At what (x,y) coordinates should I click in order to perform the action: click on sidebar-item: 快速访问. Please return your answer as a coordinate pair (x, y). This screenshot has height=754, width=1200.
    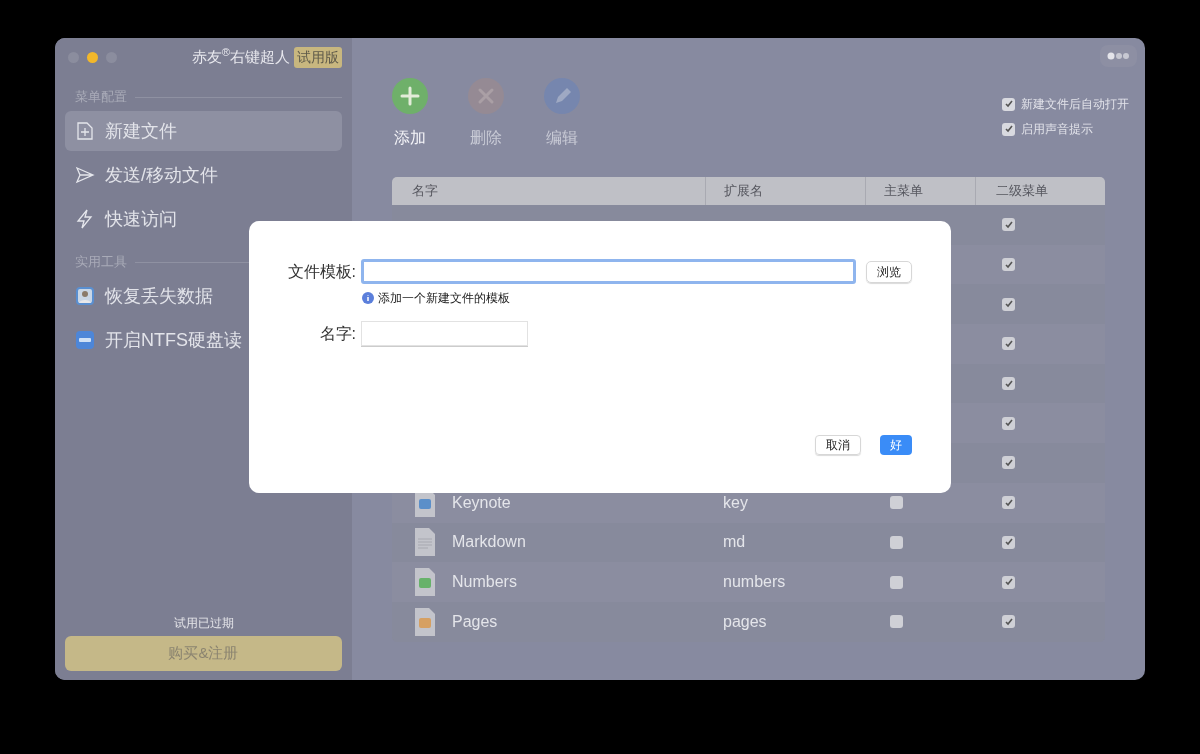
    Looking at the image, I should click on (203, 219).